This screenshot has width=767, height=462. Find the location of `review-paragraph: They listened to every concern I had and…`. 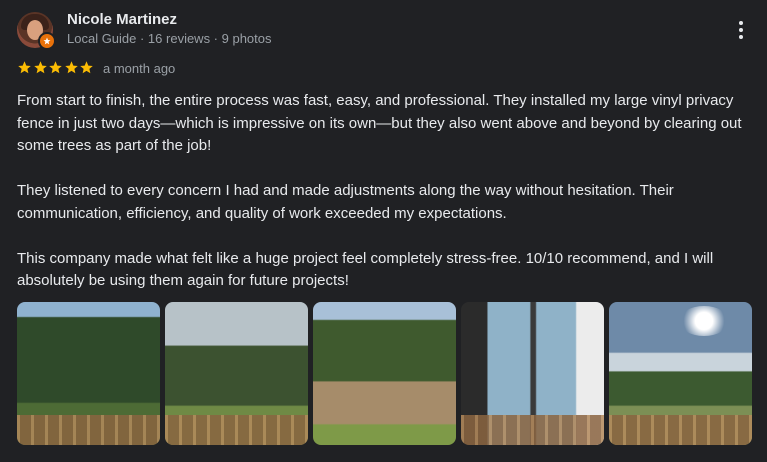

review-paragraph: They listened to every concern I had and… is located at coordinates (345, 202).